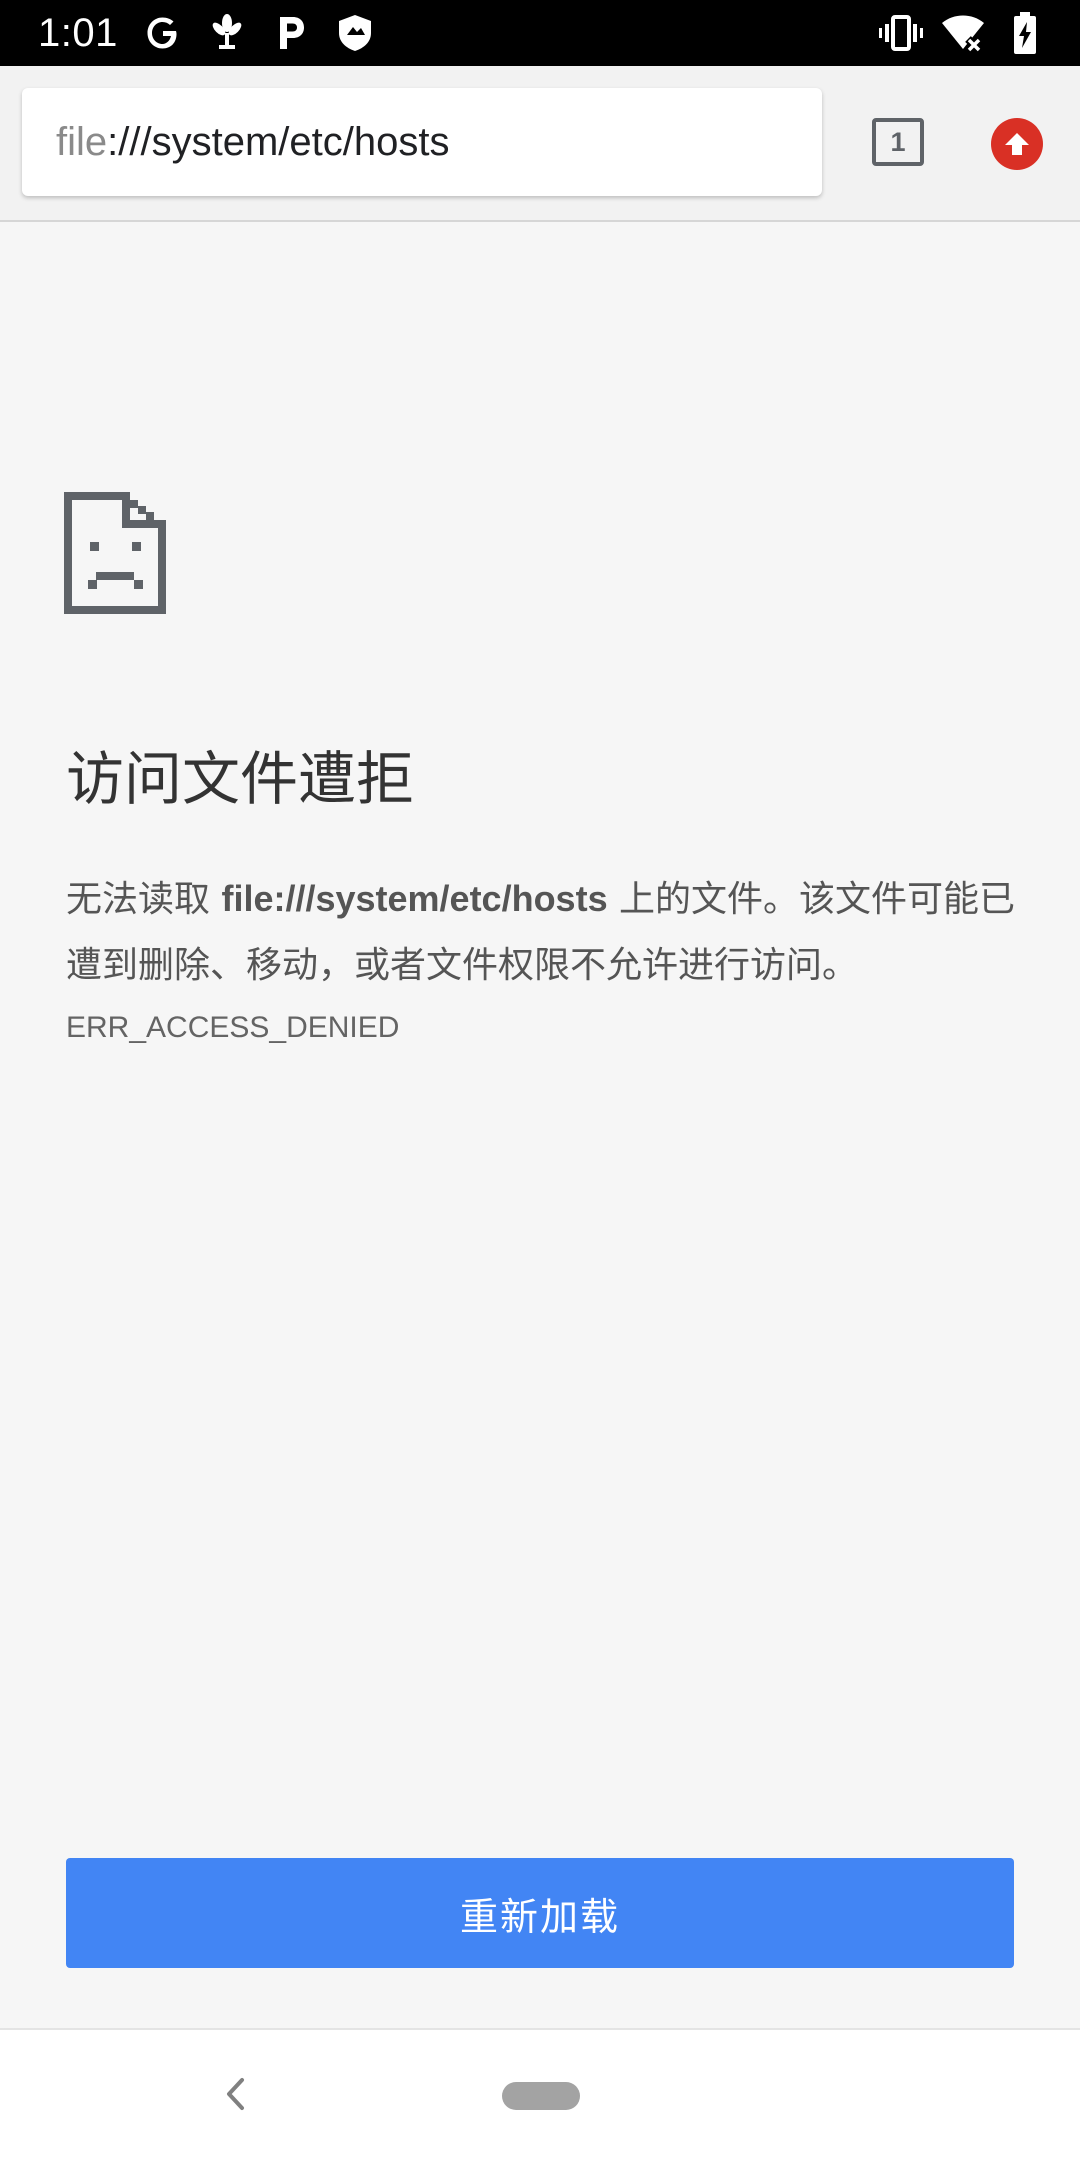 This screenshot has width=1080, height=2162. I want to click on sad-file-icon, so click(115, 553).